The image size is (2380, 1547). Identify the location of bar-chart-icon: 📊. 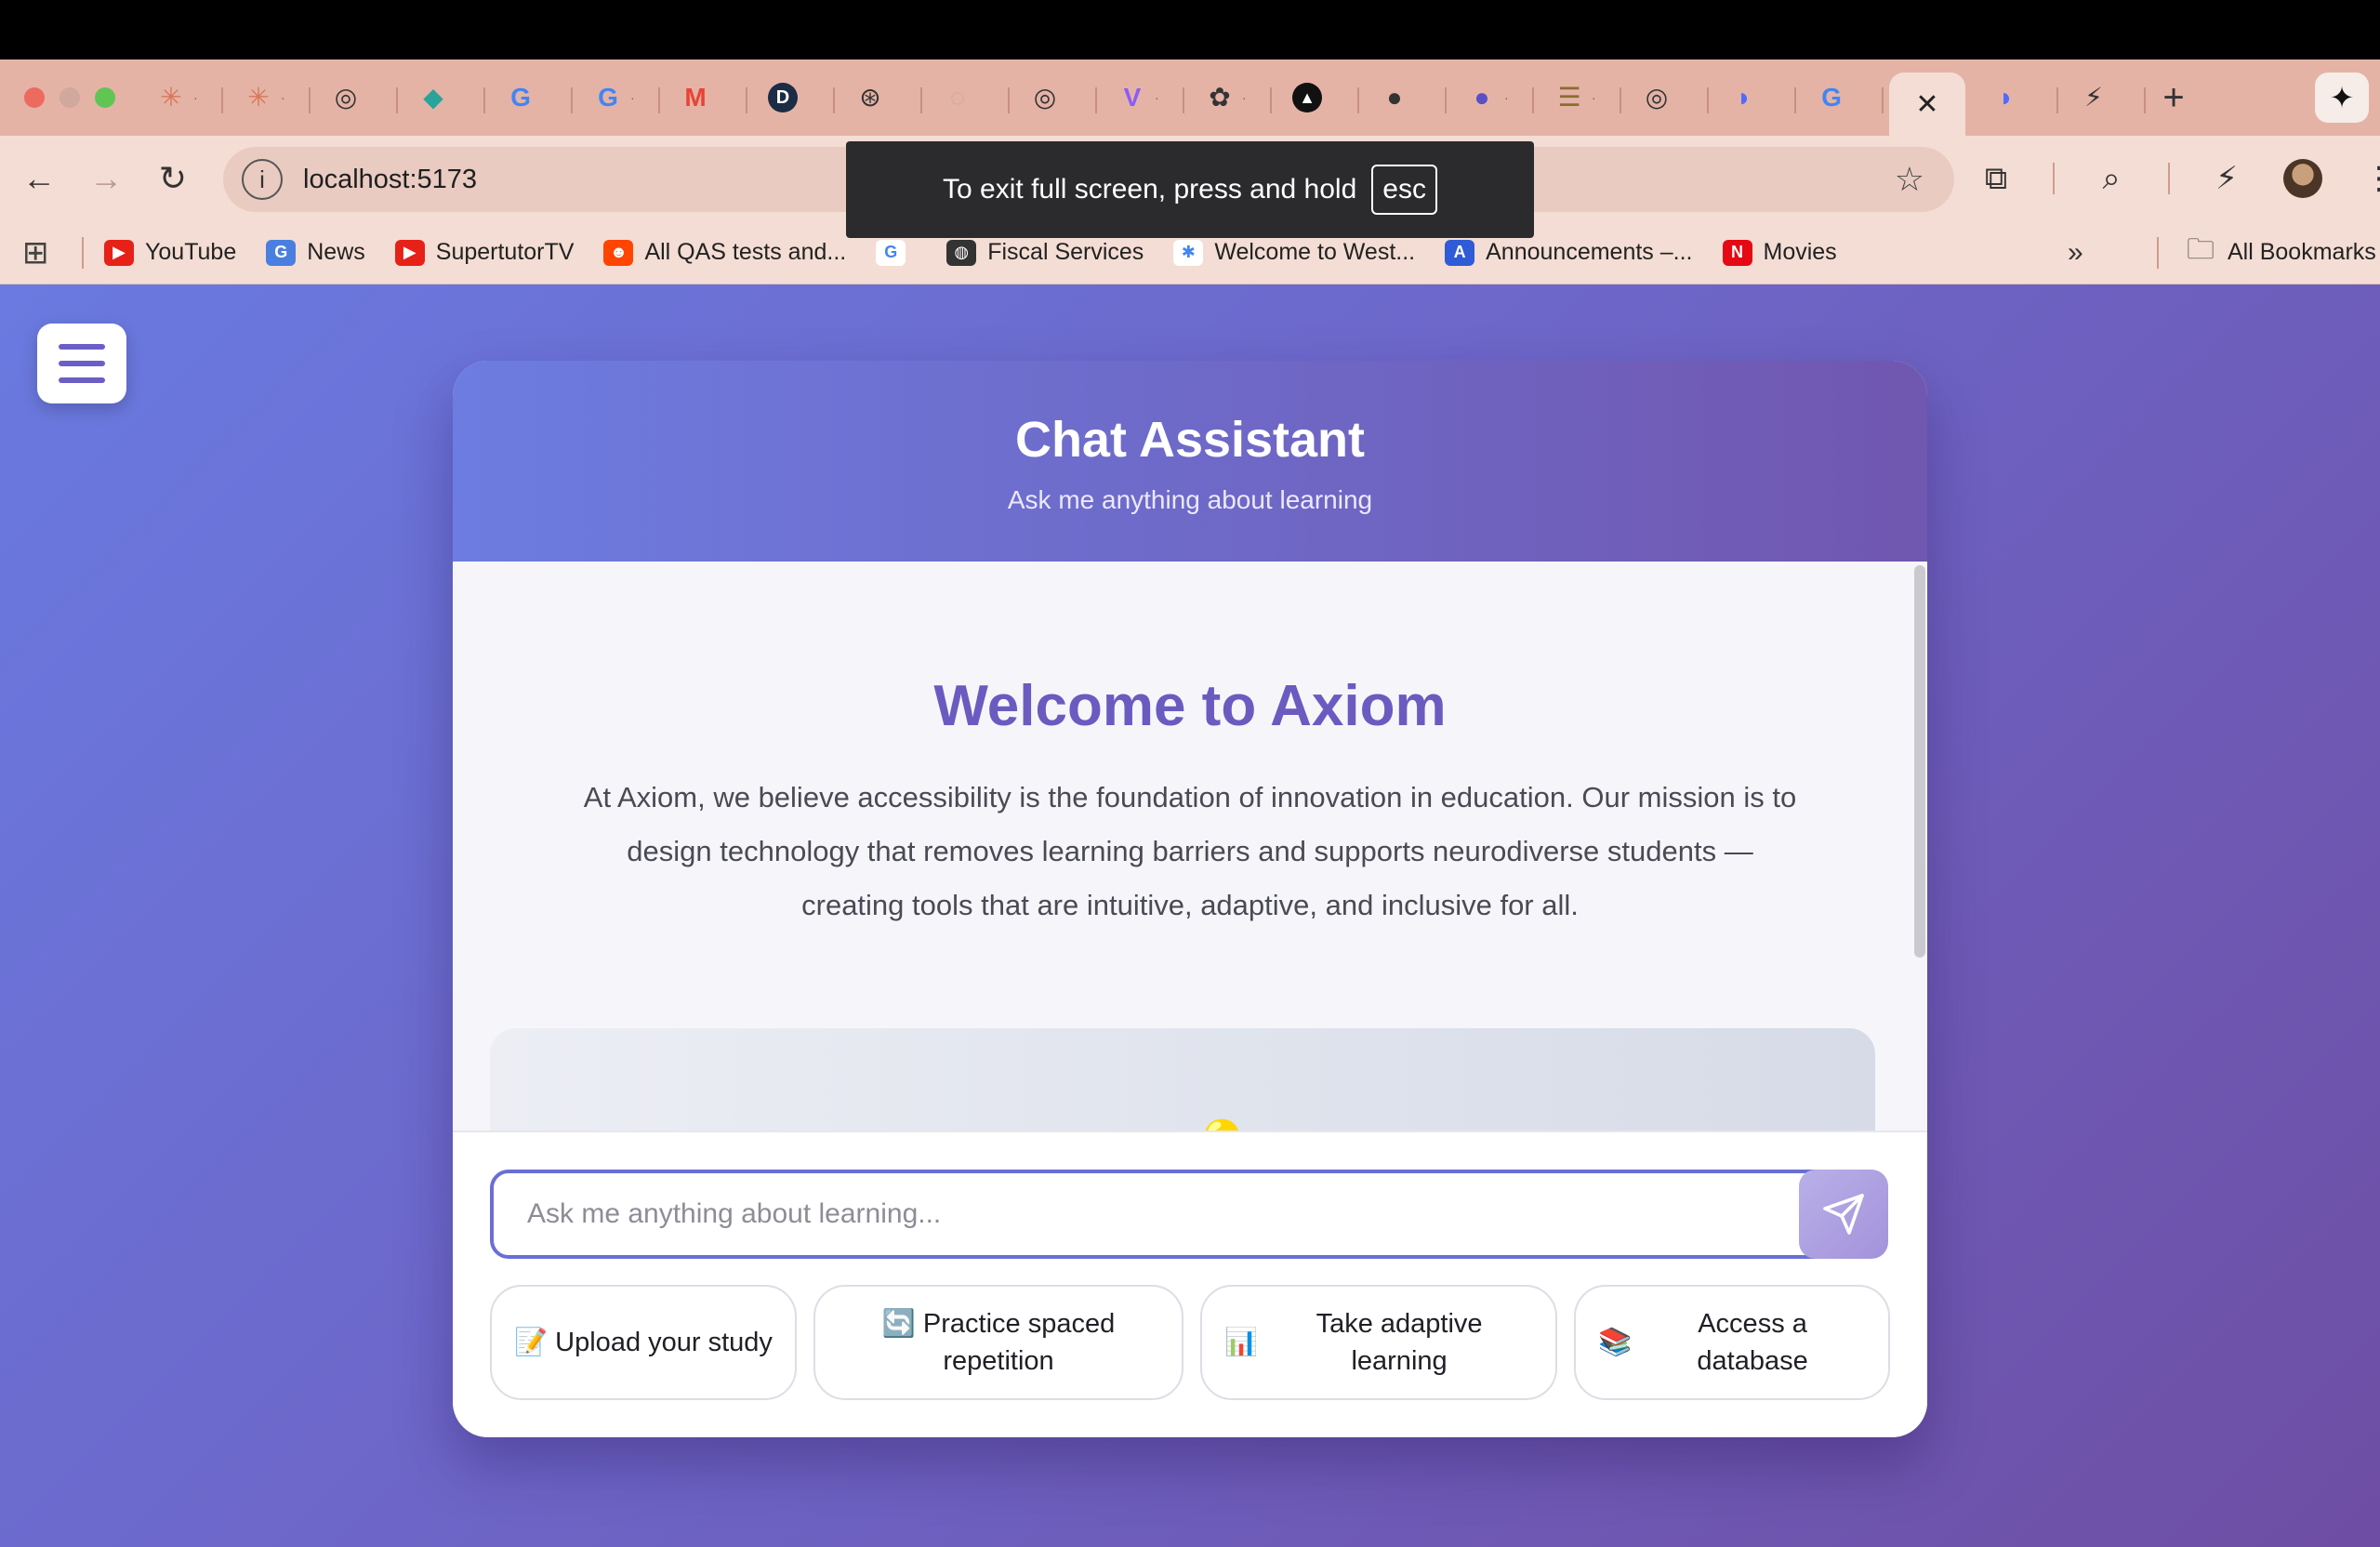
(1241, 1342).